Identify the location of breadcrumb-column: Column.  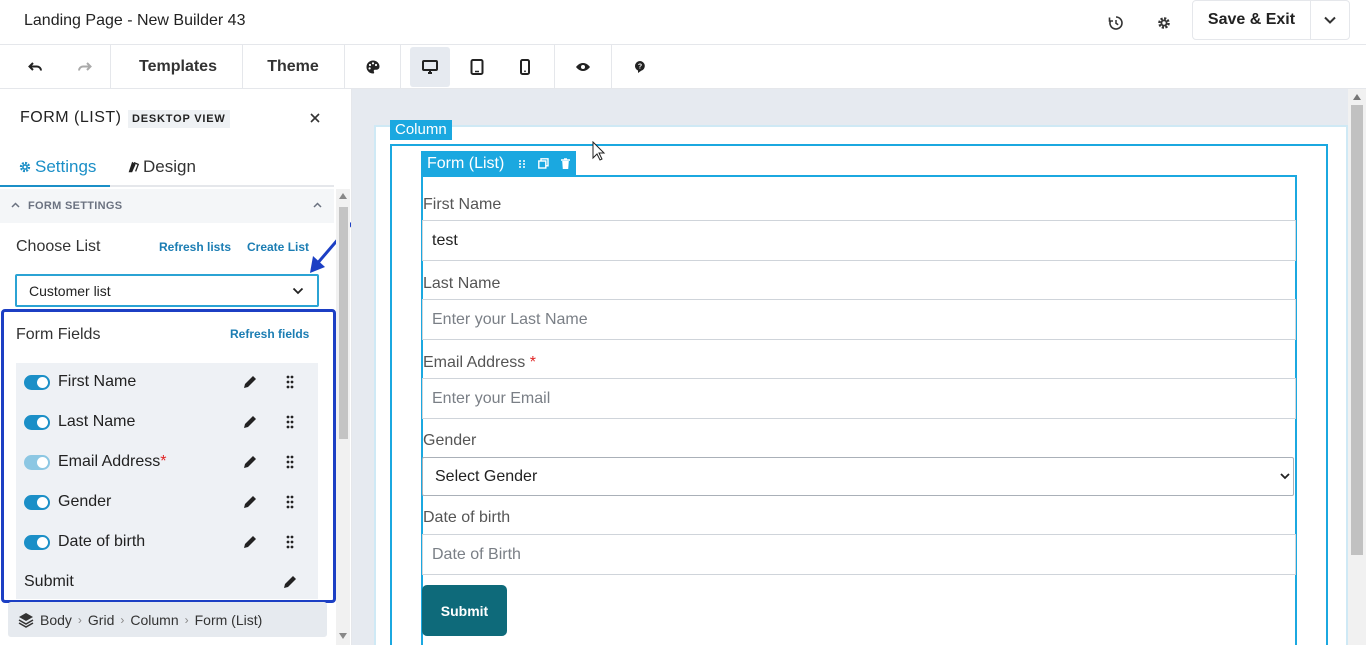
(154, 620).